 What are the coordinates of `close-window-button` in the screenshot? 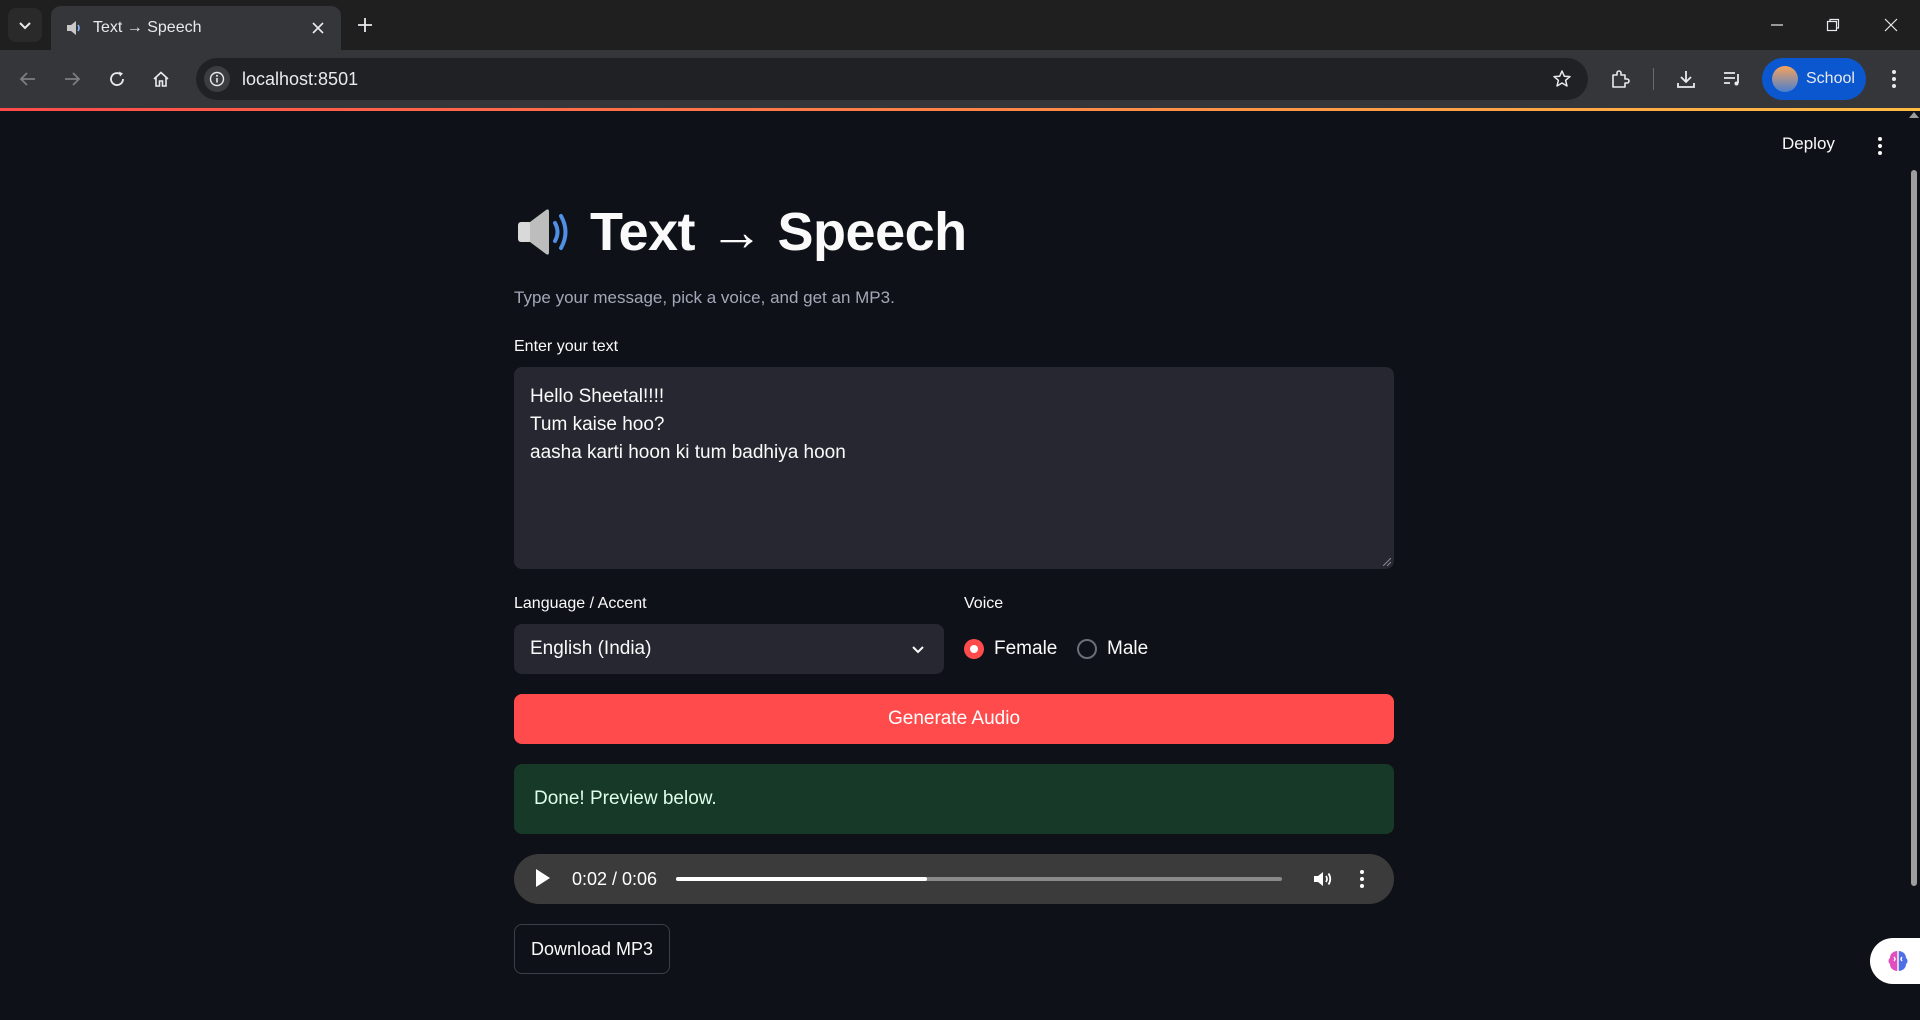 It's located at (1891, 25).